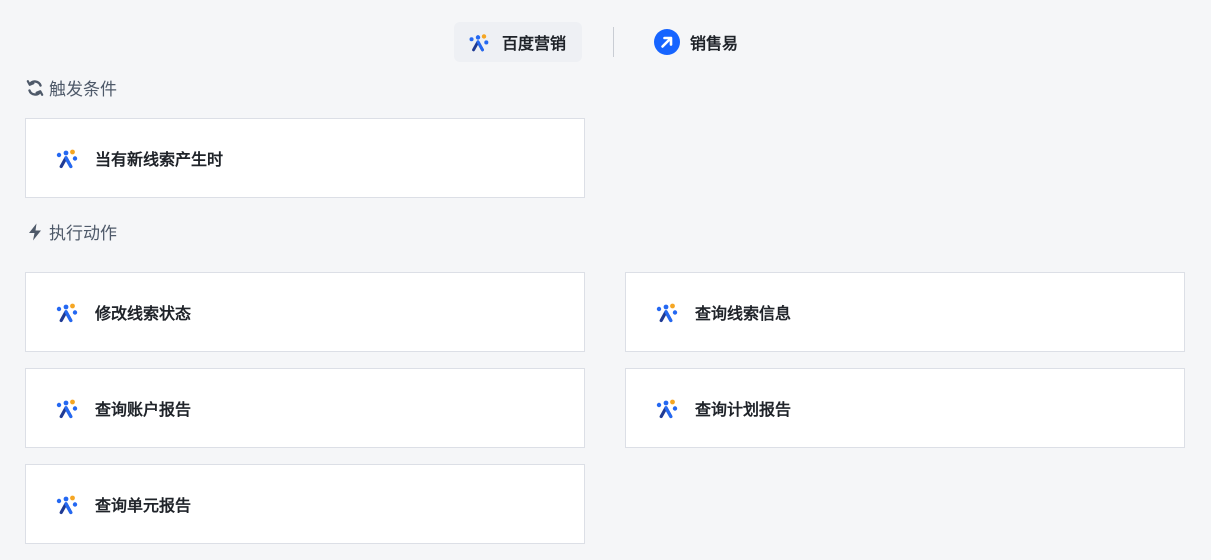 Image resolution: width=1211 pixels, height=560 pixels. What do you see at coordinates (83, 90) in the screenshot?
I see `section-trigger-label: 触发条件` at bounding box center [83, 90].